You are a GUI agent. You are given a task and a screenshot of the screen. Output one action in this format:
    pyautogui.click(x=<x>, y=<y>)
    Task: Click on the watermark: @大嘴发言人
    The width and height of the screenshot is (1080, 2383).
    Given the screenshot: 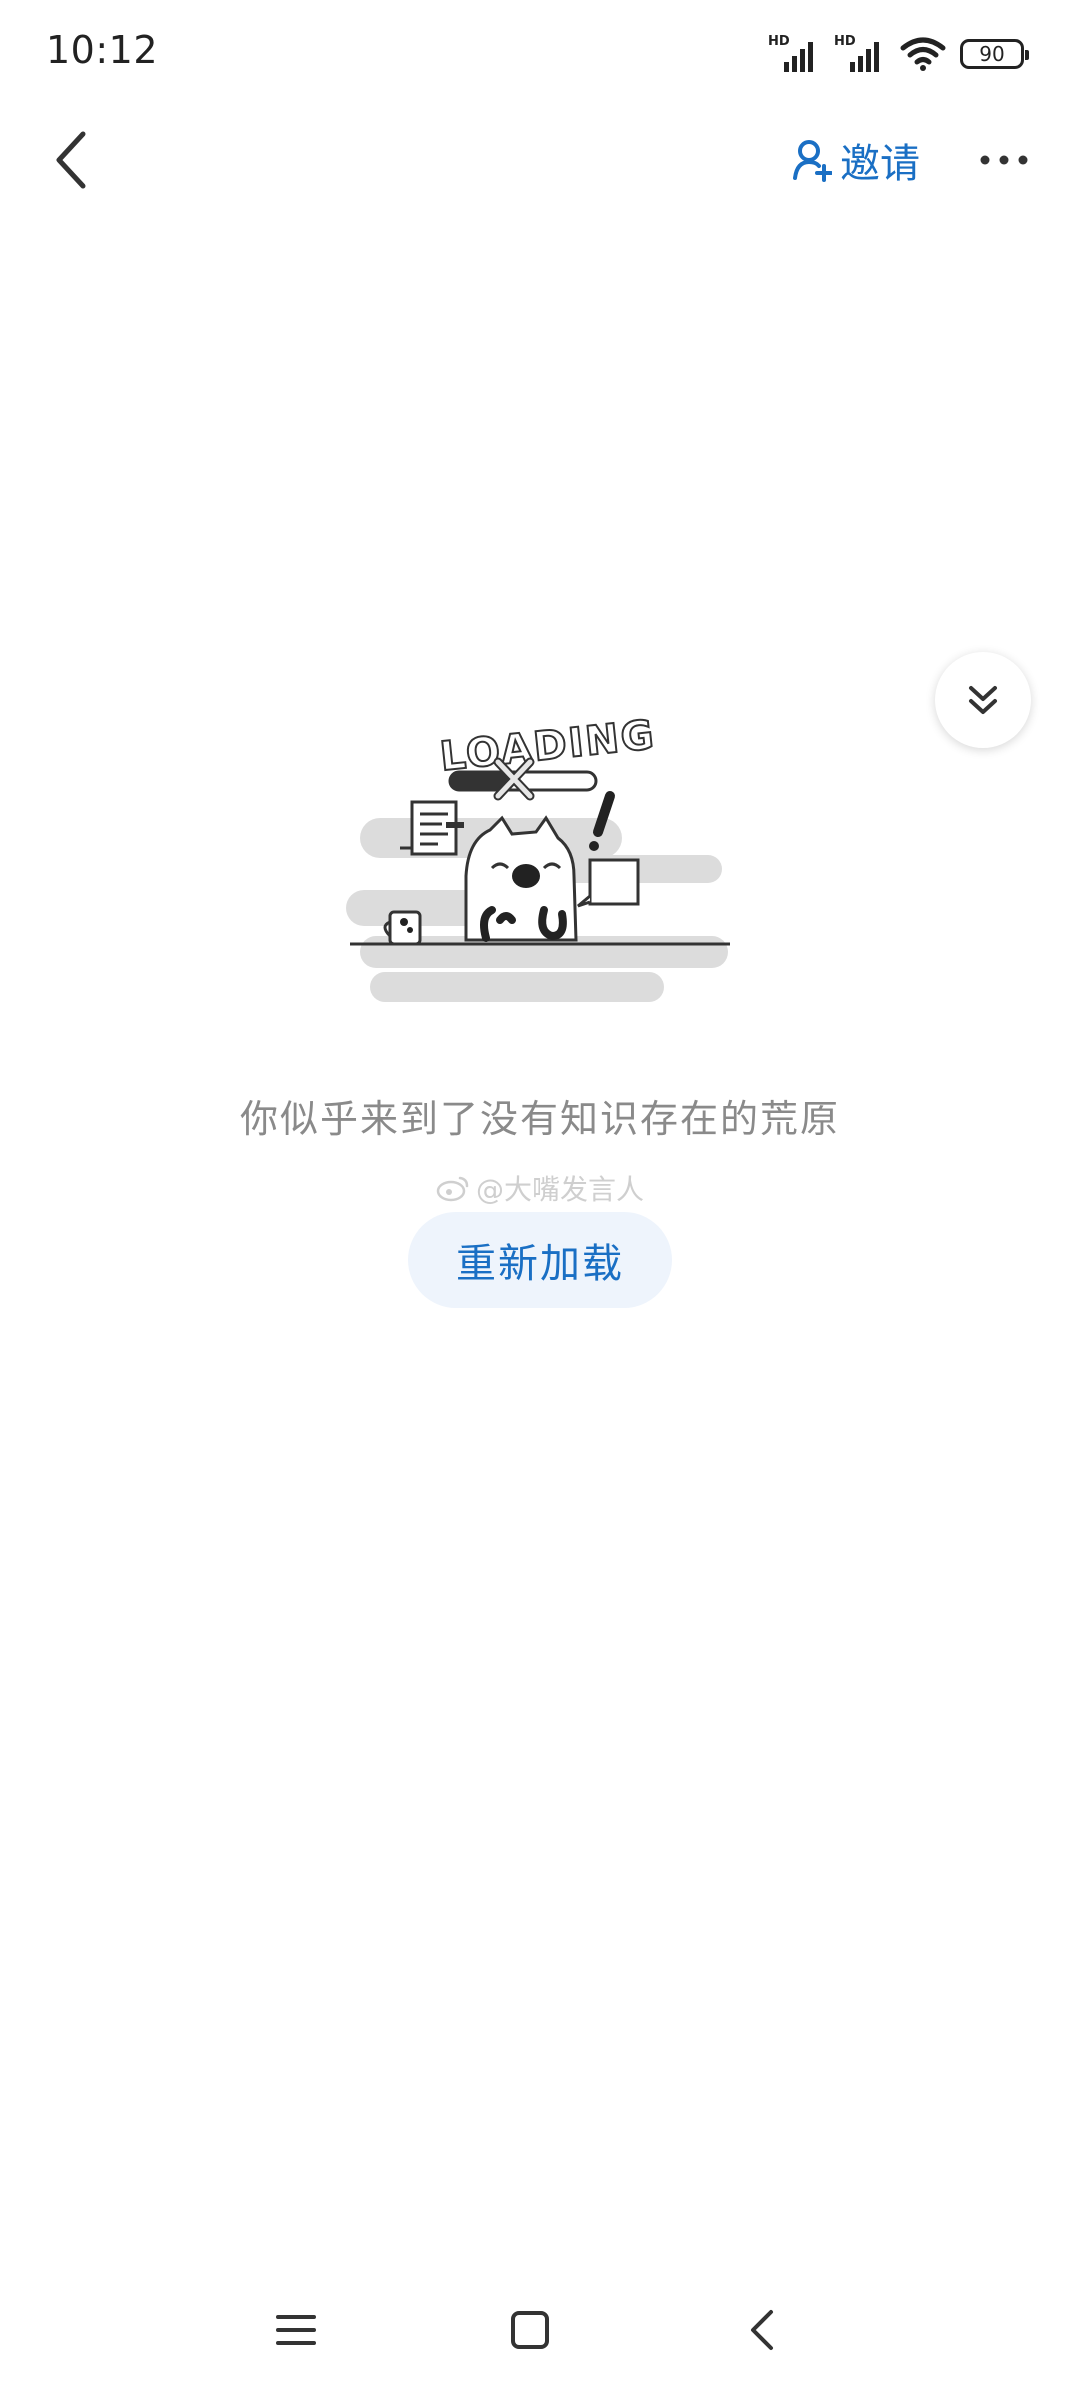 What is the action you would take?
    pyautogui.click(x=540, y=1188)
    